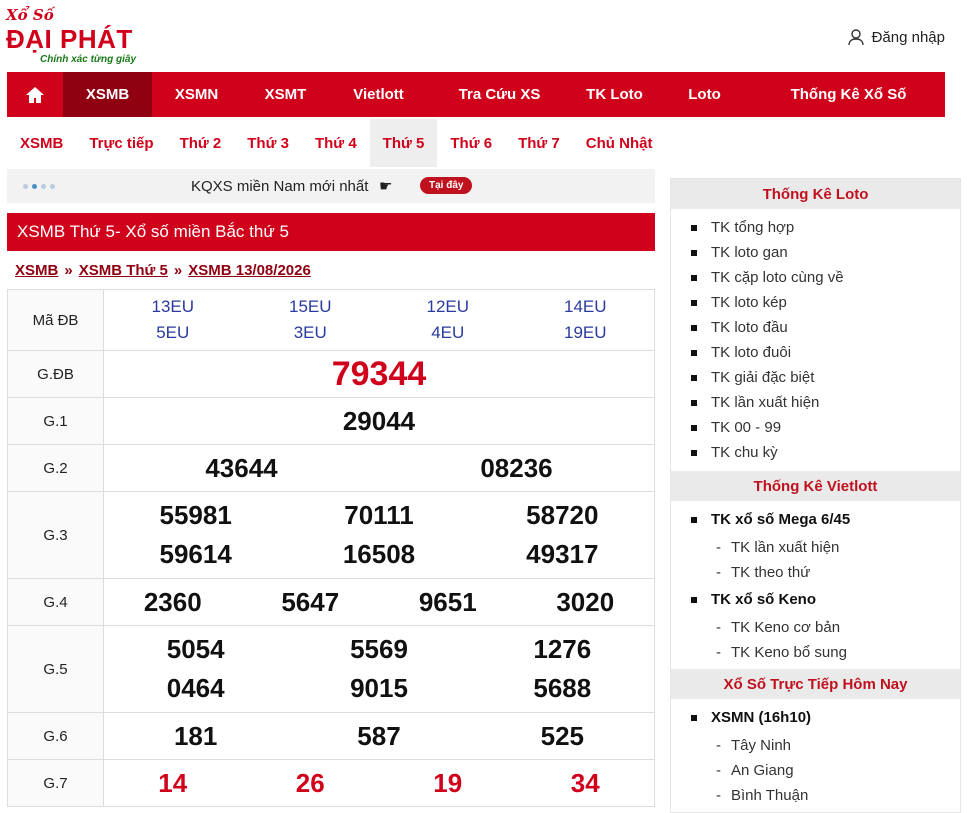  I want to click on sidebar-link: TK giải đặc biệt, so click(825, 377).